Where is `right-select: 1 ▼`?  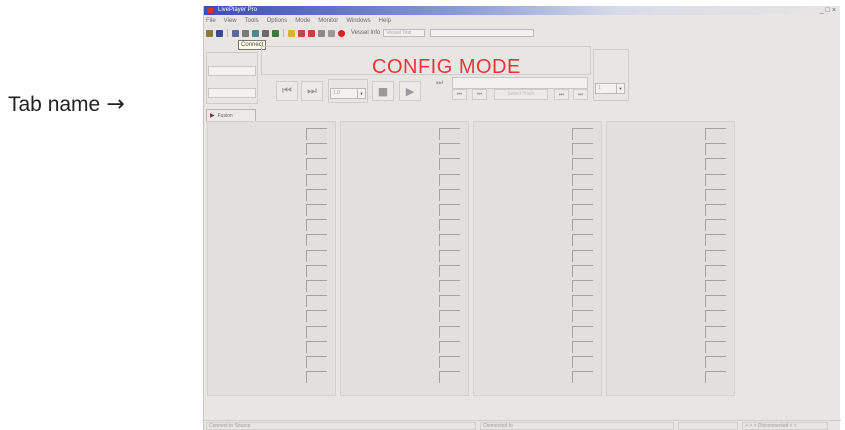
right-select: 1 ▼ is located at coordinates (610, 88).